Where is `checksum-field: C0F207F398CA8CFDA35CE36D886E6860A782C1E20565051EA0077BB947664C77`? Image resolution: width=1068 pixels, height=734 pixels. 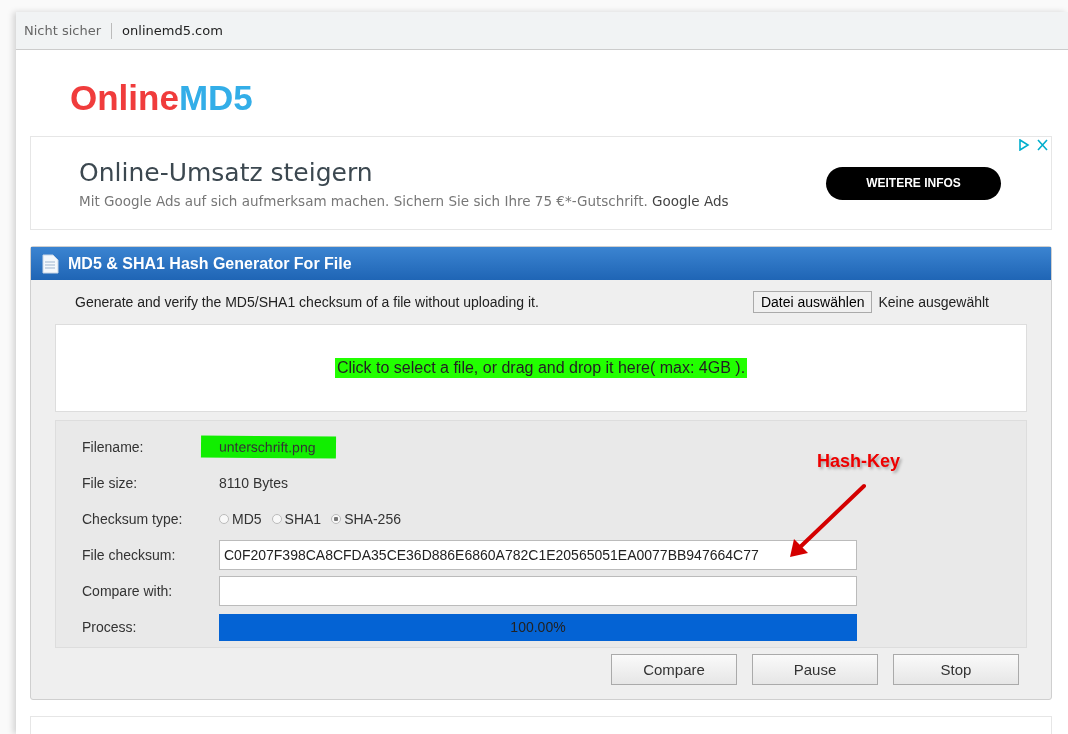 checksum-field: C0F207F398CA8CFDA35CE36D886E6860A782C1E20565051EA0077BB947664C77 is located at coordinates (538, 555).